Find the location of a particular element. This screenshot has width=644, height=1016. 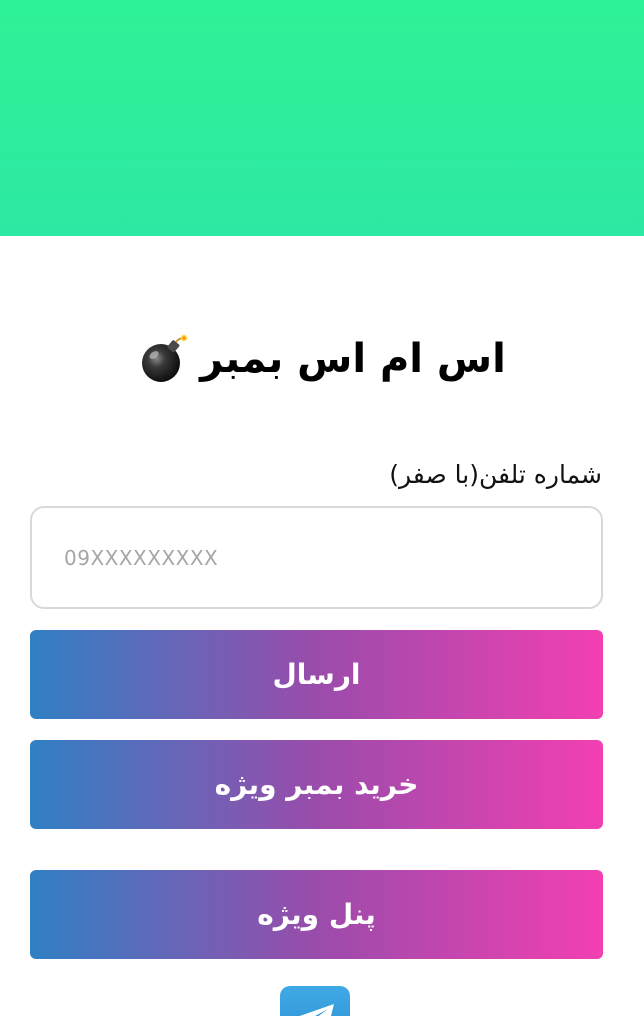

page-title: اس ام اس بمبر is located at coordinates (322, 359).